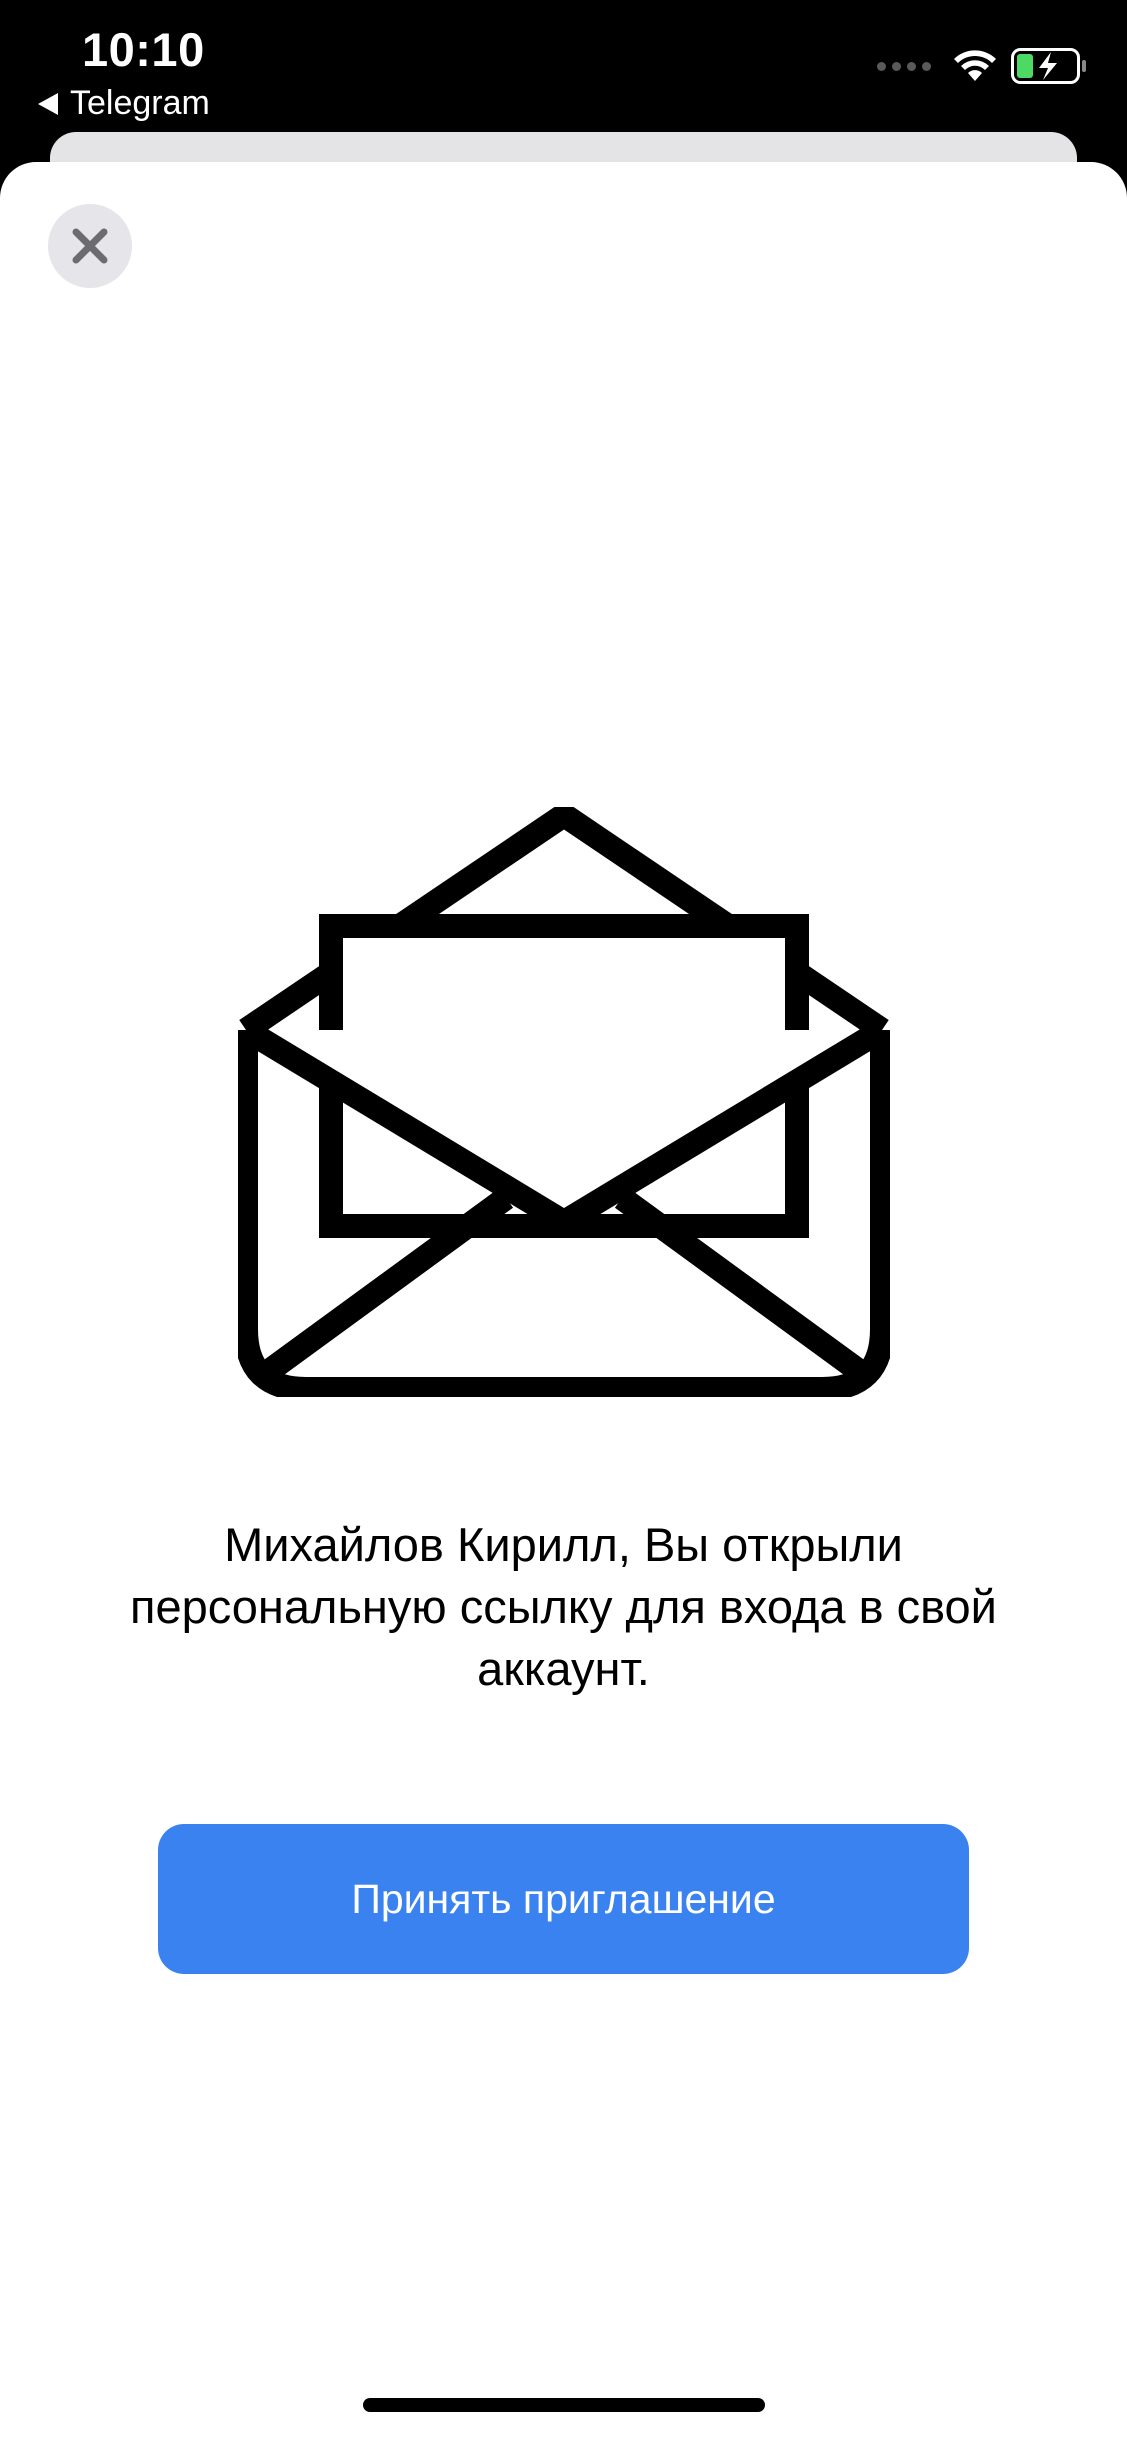 Image resolution: width=1127 pixels, height=2438 pixels. What do you see at coordinates (140, 103) in the screenshot?
I see `back-app-label: Telegram` at bounding box center [140, 103].